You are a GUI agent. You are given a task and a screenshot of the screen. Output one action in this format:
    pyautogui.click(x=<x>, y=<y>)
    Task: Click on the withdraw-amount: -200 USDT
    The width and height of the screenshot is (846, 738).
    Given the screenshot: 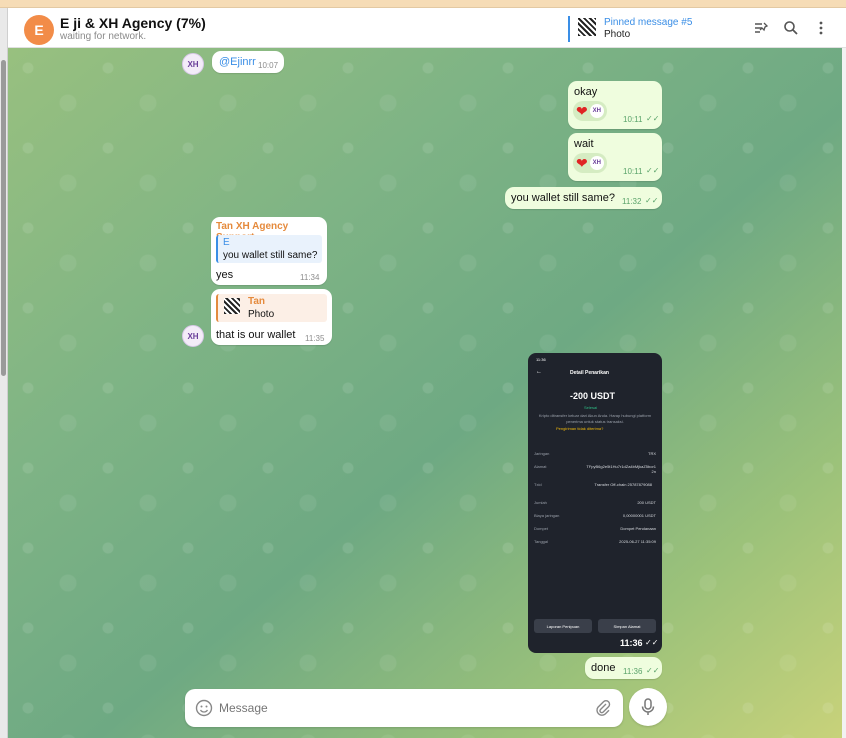 What is the action you would take?
    pyautogui.click(x=593, y=396)
    